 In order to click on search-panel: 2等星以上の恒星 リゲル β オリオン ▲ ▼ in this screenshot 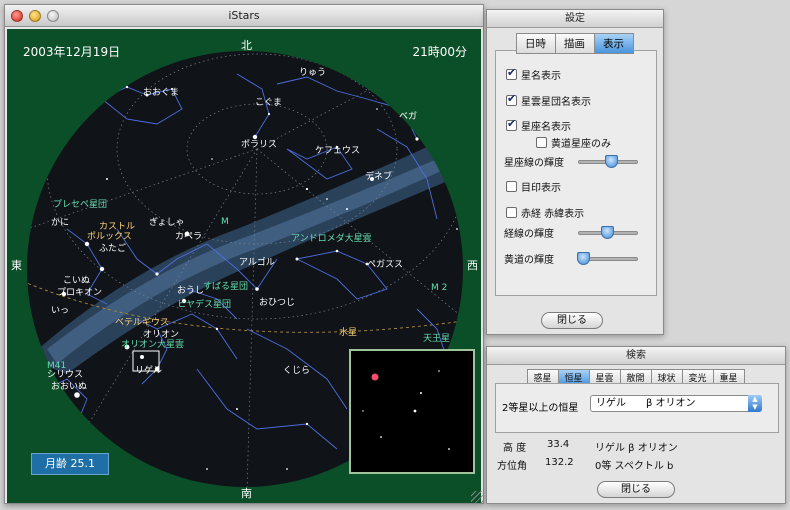, I will do `click(637, 408)`.